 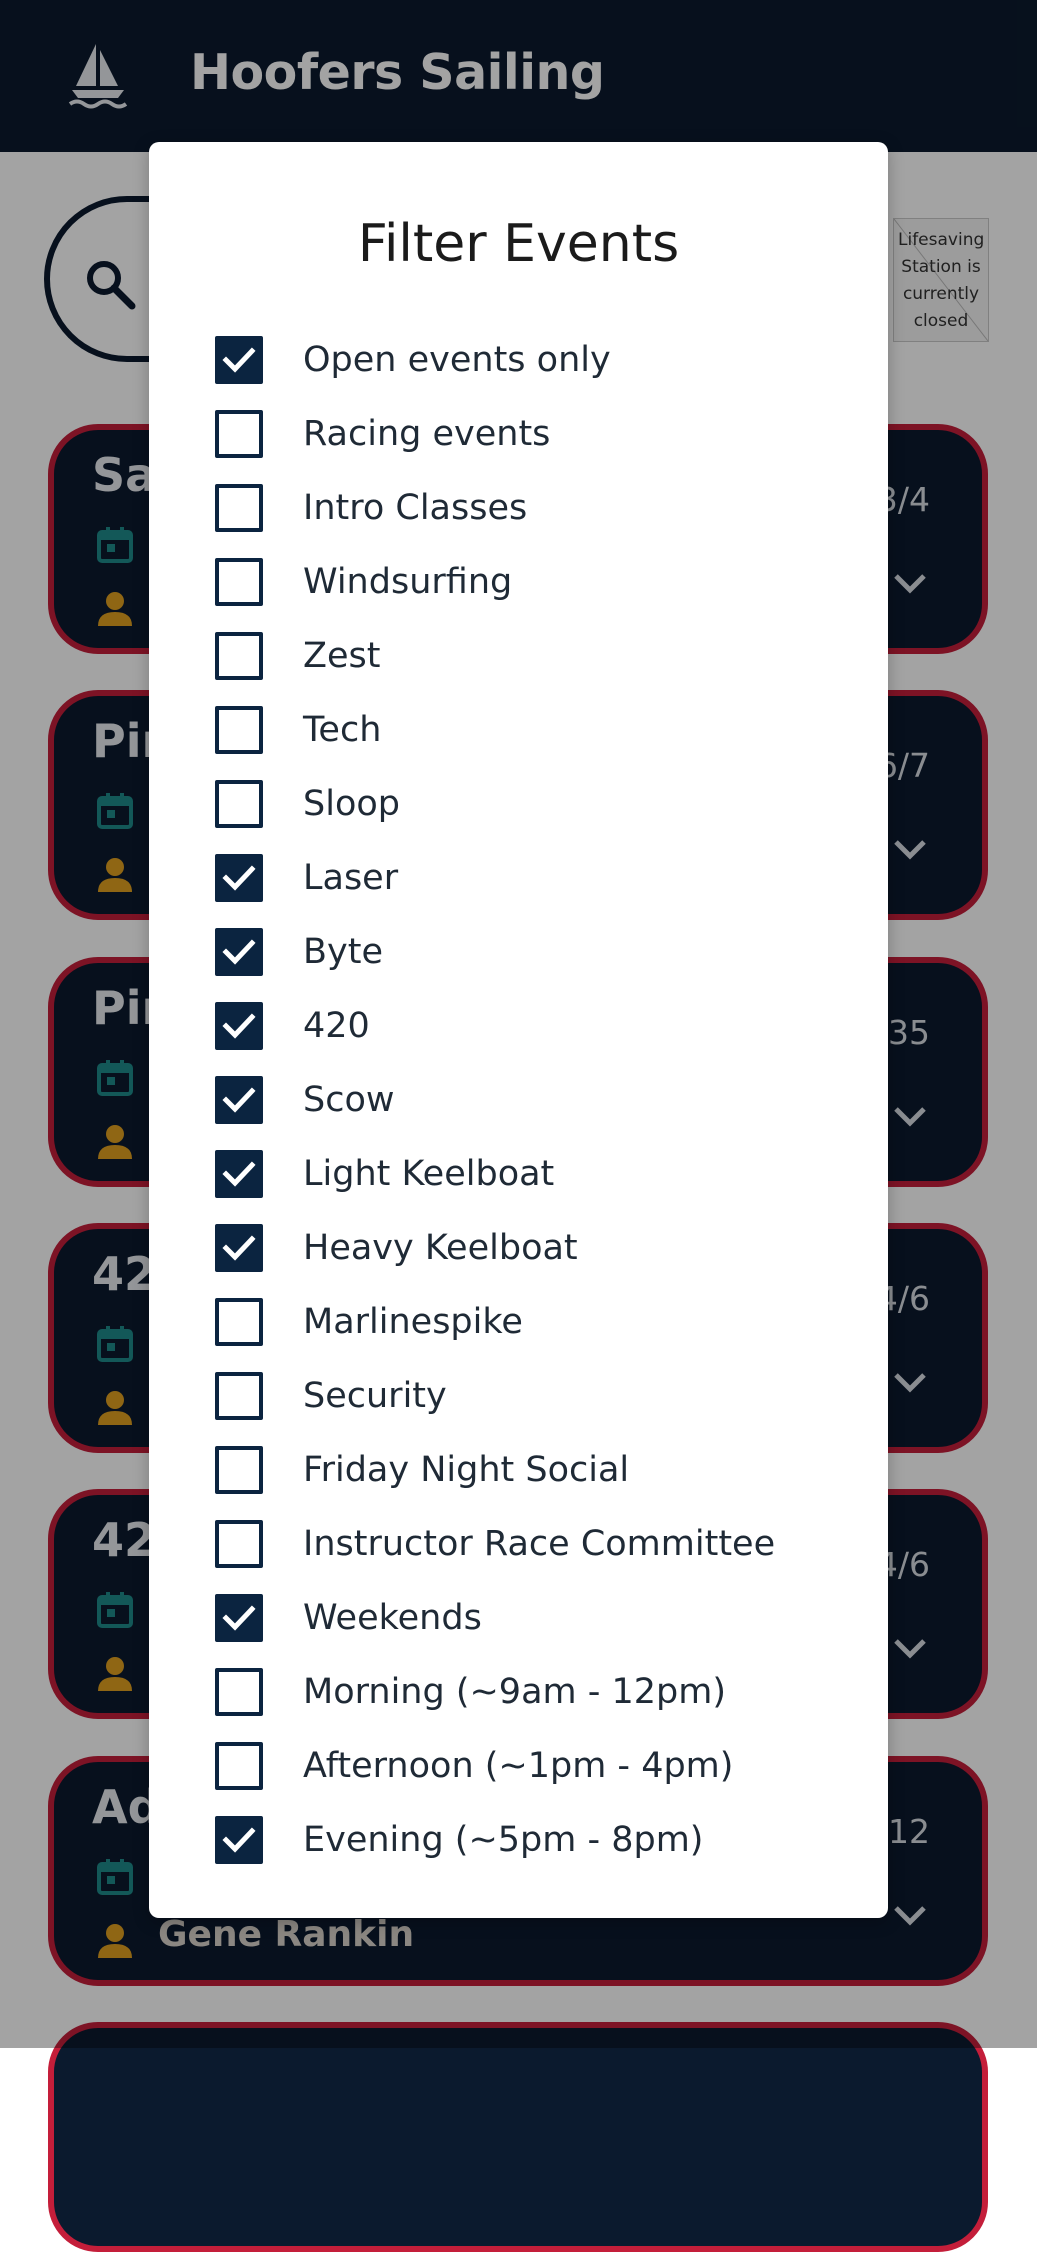 I want to click on filter-option: Intro Classes, so click(x=371, y=508).